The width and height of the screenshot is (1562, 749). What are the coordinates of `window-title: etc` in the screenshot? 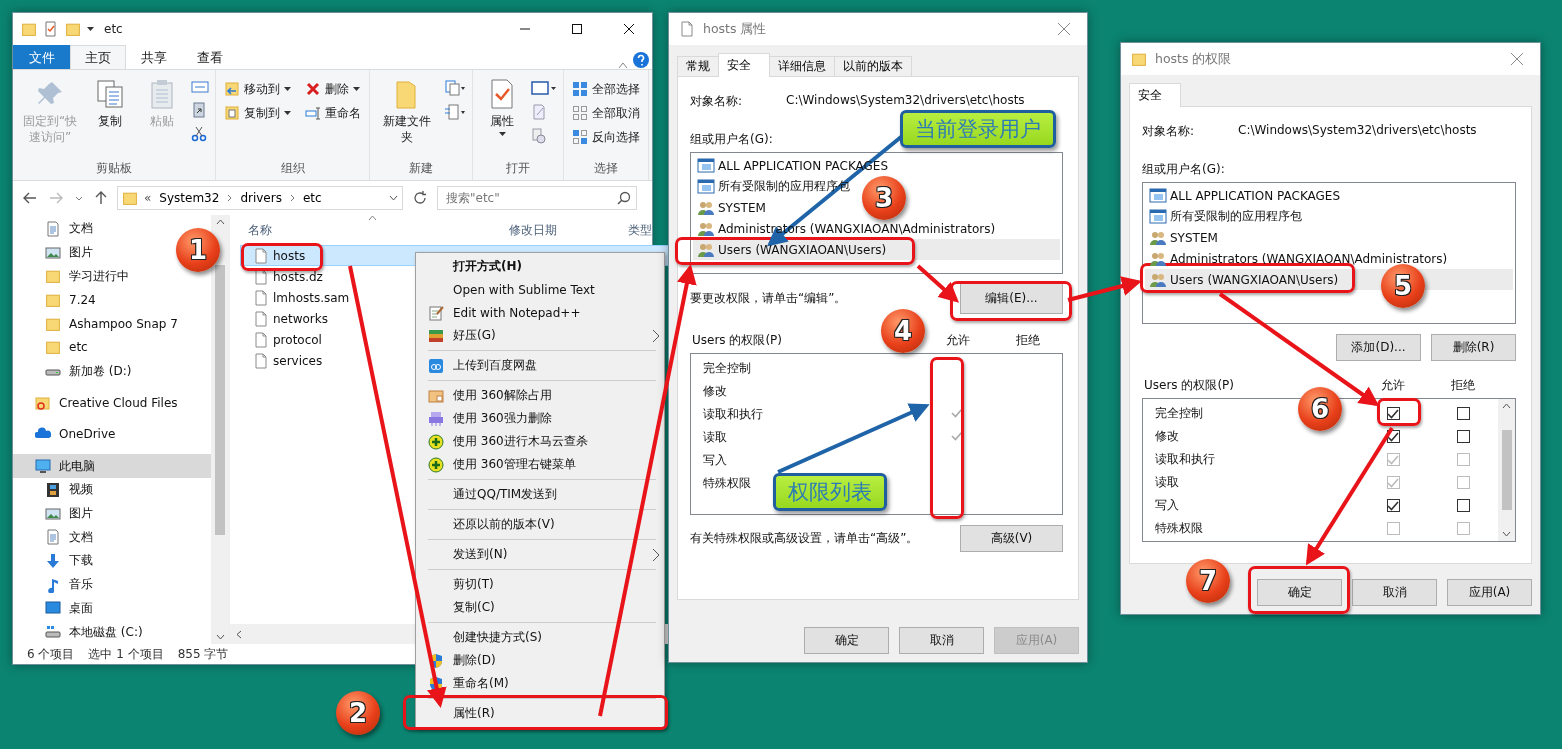 It's located at (113, 29).